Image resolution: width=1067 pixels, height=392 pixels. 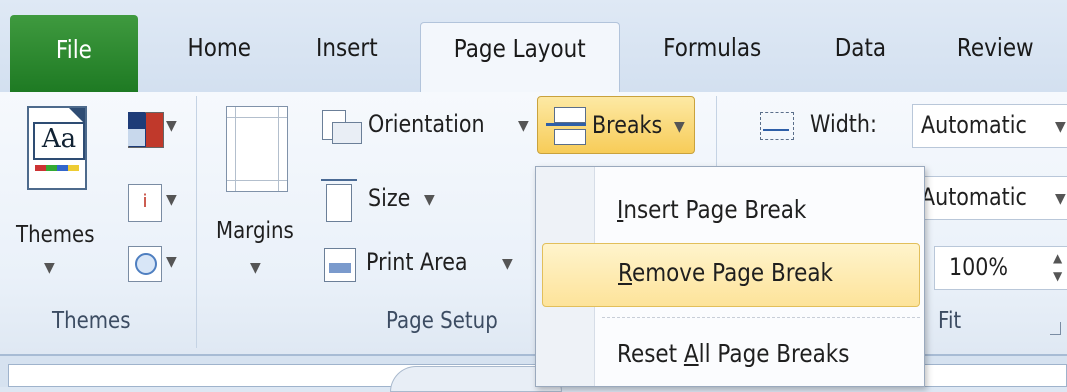 I want to click on menu-item-label: Insert Page Break, so click(x=712, y=209).